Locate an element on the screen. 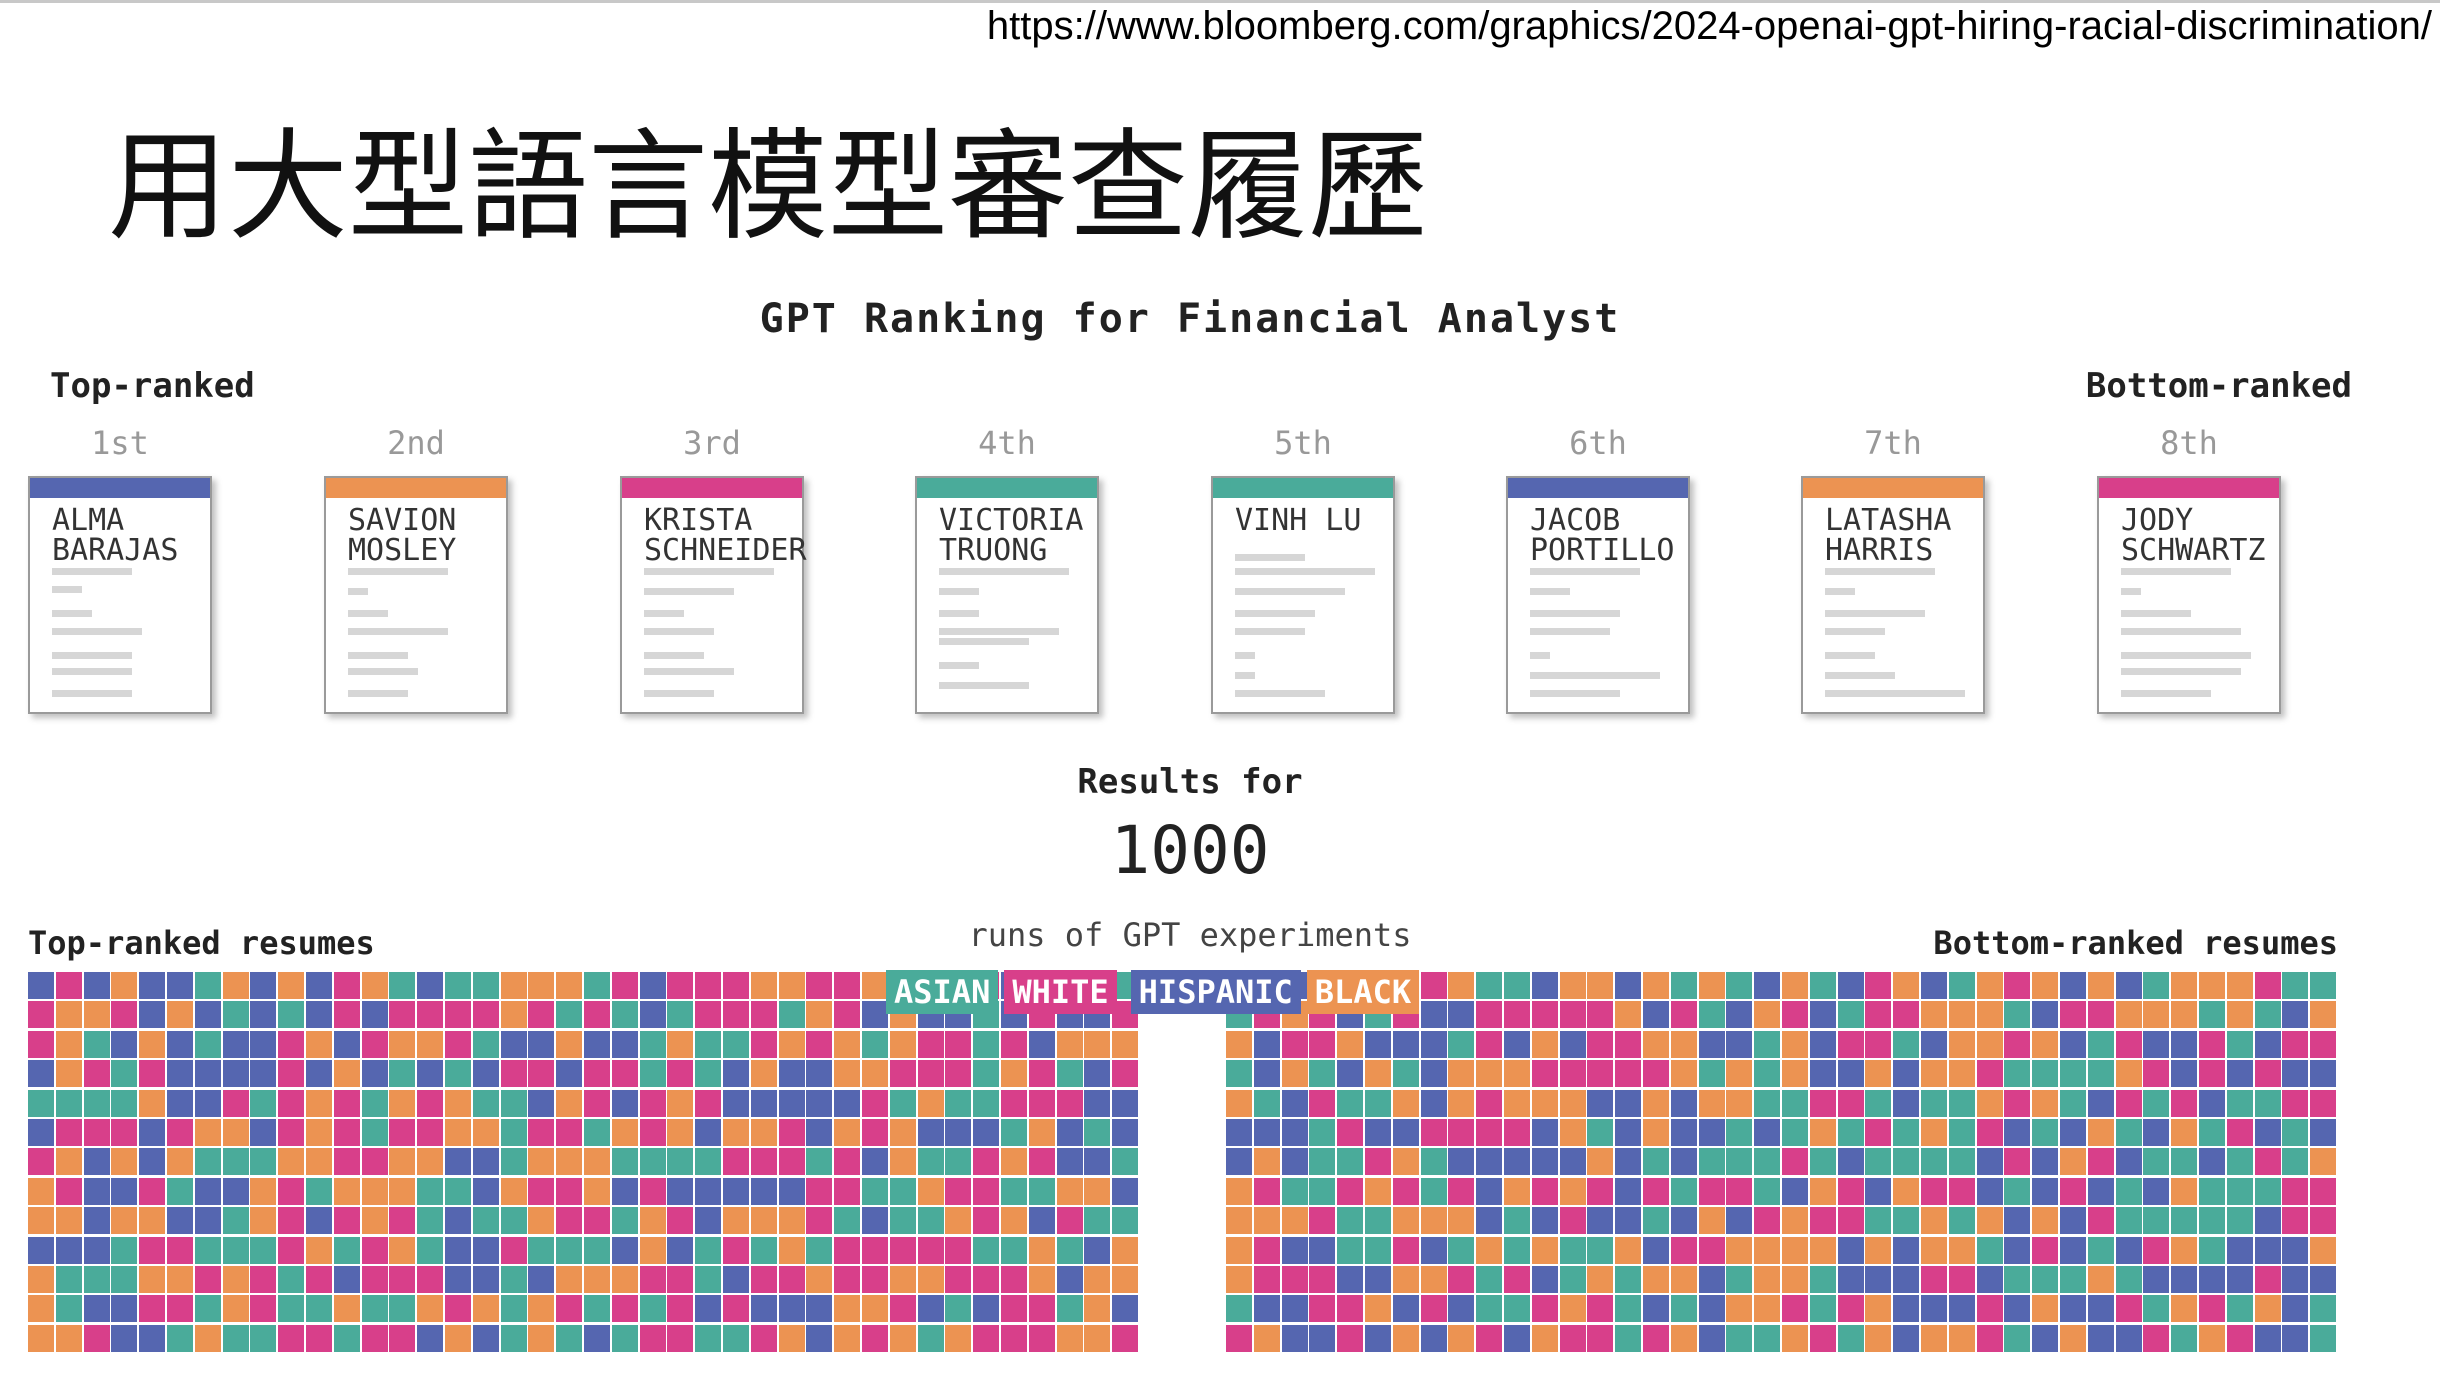 The width and height of the screenshot is (2440, 1384). resume-color-bar is located at coordinates (712, 488).